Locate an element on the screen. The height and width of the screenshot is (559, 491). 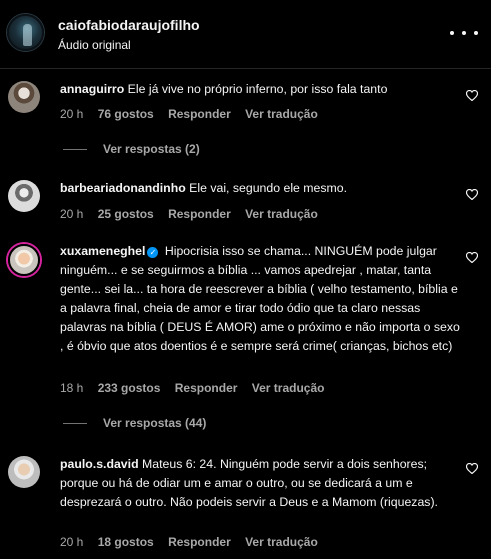
comment-likes: 233 gostos is located at coordinates (129, 388).